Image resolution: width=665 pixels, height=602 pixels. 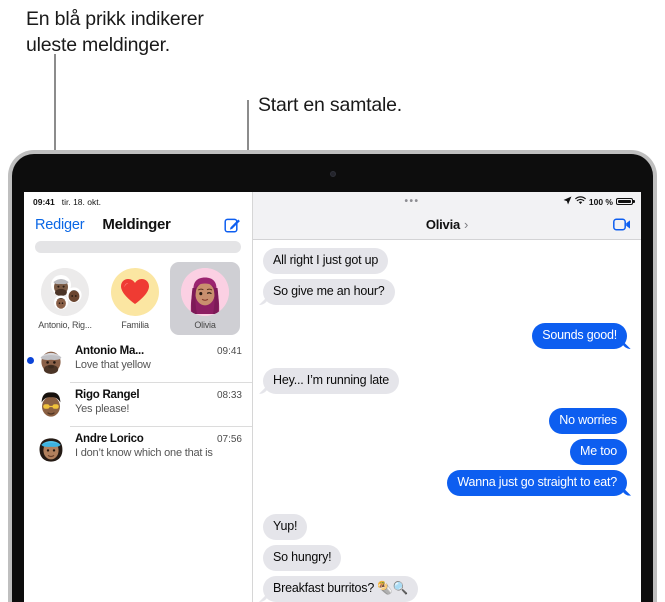 What do you see at coordinates (144, 453) in the screenshot?
I see `conversation-preview: I don’t know which one that is` at bounding box center [144, 453].